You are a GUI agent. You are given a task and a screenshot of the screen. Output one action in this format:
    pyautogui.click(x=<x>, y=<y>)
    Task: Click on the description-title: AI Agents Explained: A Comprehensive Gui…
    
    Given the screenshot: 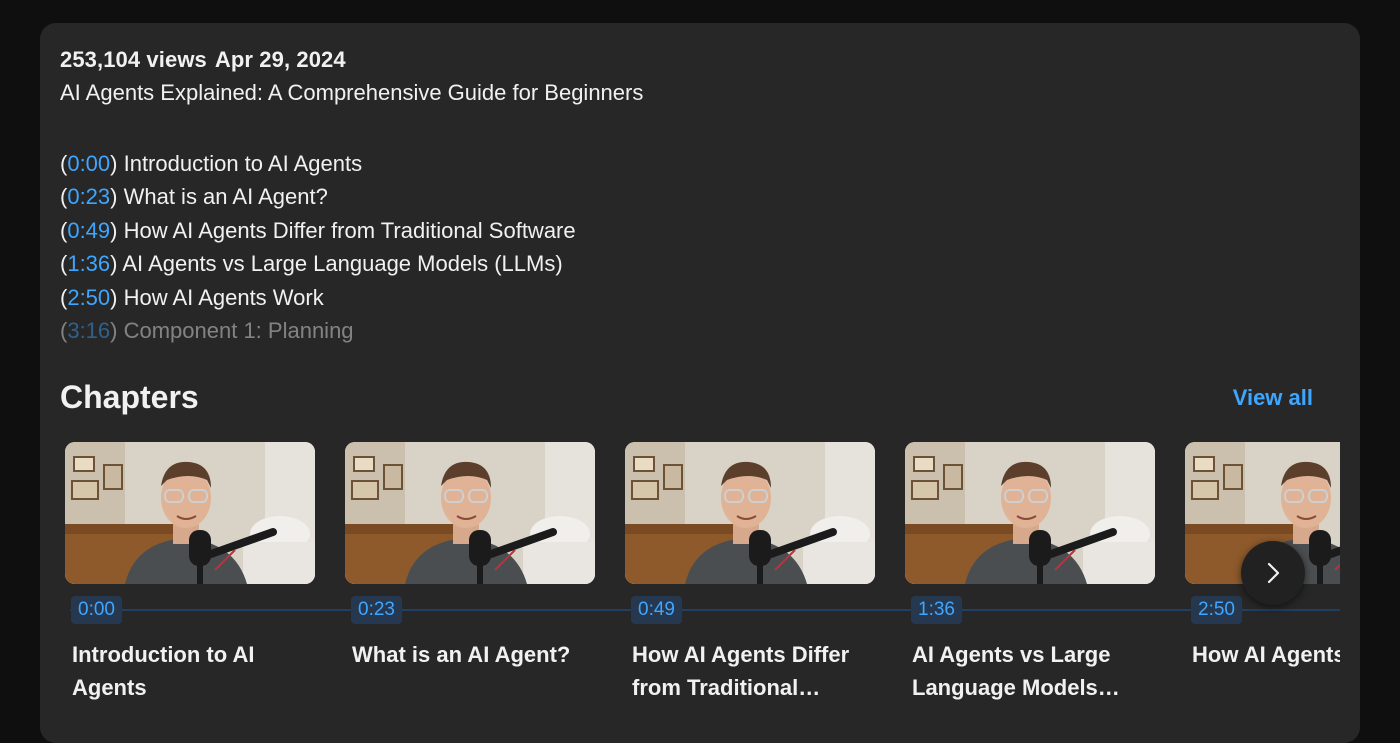 What is the action you would take?
    pyautogui.click(x=352, y=92)
    